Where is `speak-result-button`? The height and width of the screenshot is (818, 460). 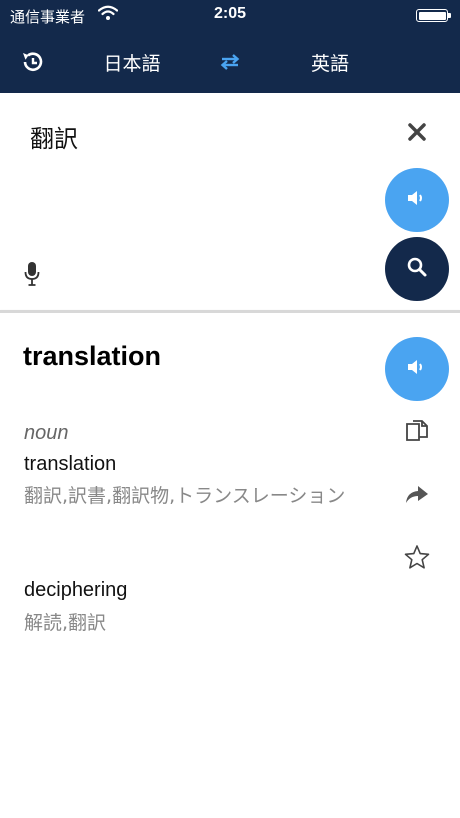 speak-result-button is located at coordinates (417, 369).